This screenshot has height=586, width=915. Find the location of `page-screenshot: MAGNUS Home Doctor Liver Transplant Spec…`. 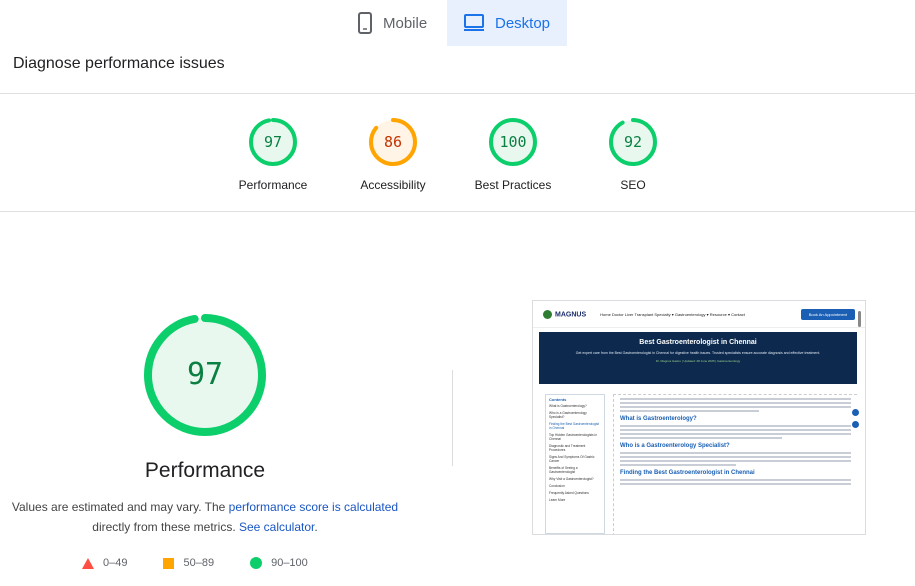

page-screenshot: MAGNUS Home Doctor Liver Transplant Spec… is located at coordinates (699, 417).